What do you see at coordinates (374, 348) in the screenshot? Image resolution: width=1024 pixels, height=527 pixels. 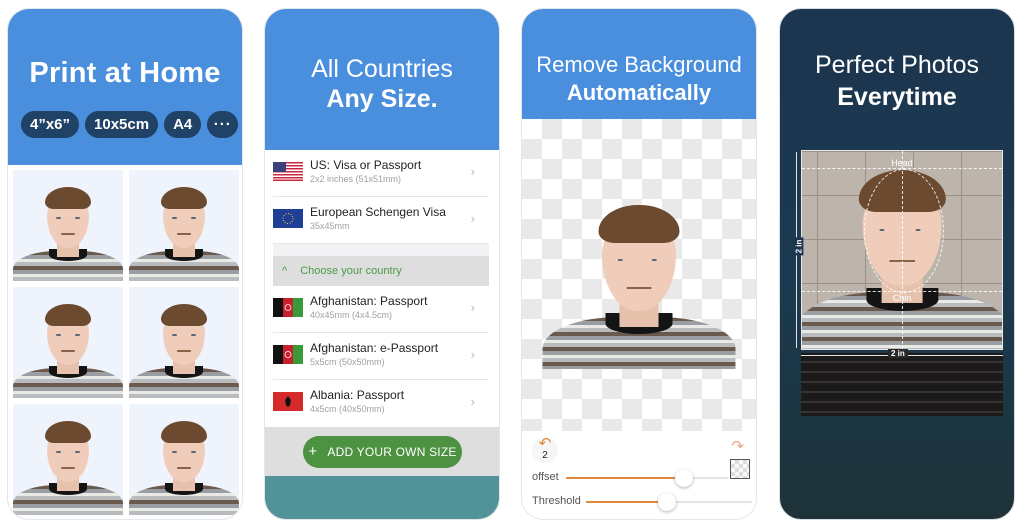 I see `list-item-title: Afghanistan: e-Passport` at bounding box center [374, 348].